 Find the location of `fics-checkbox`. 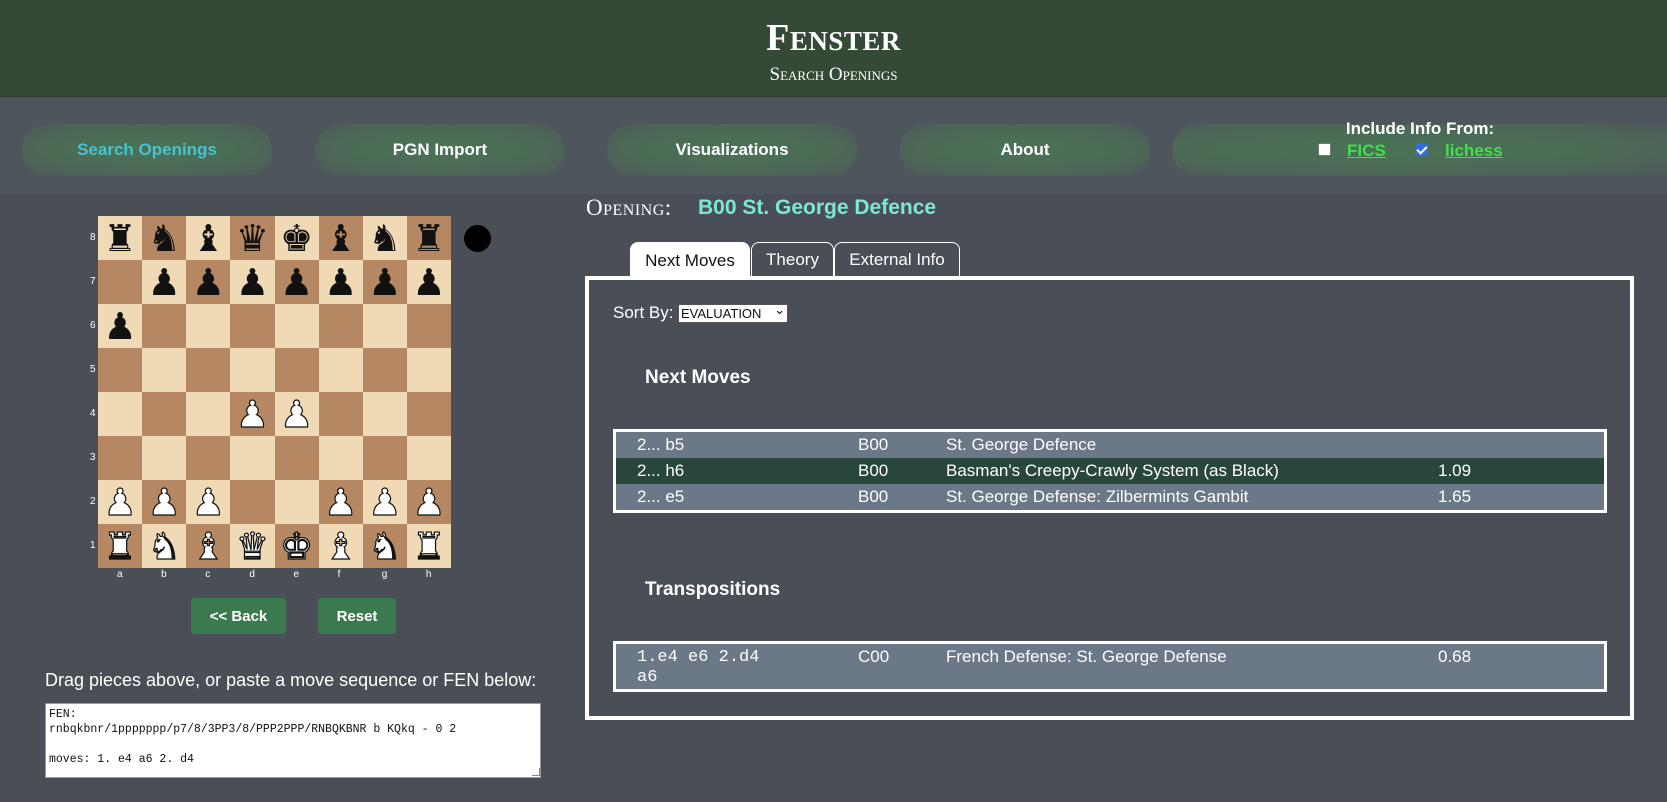

fics-checkbox is located at coordinates (1324, 149).